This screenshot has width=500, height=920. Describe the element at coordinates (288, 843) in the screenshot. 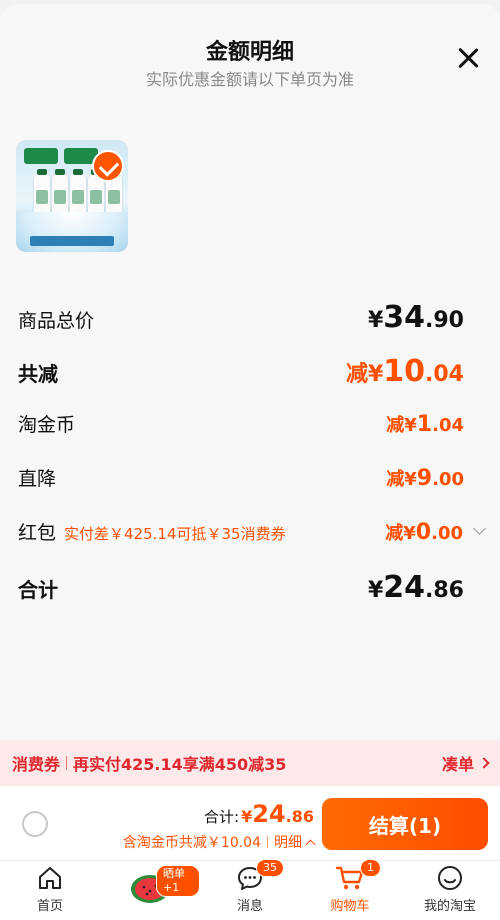

I see `detail-label: 明细` at that location.